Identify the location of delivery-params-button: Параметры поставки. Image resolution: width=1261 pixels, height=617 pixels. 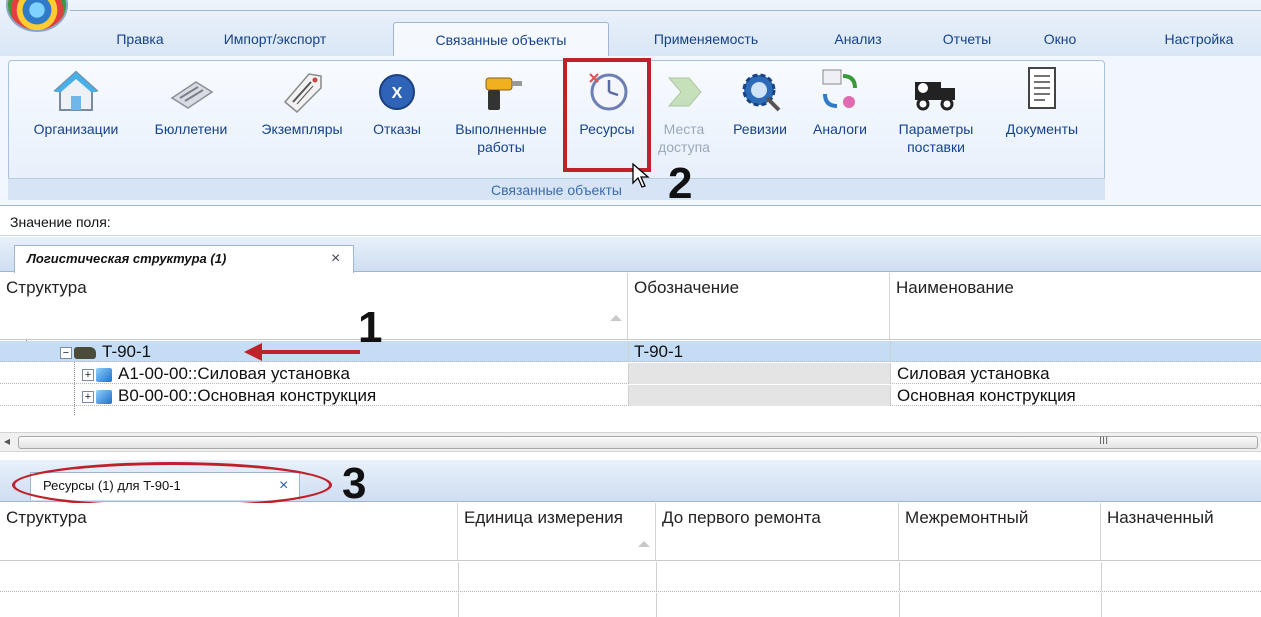
(936, 109).